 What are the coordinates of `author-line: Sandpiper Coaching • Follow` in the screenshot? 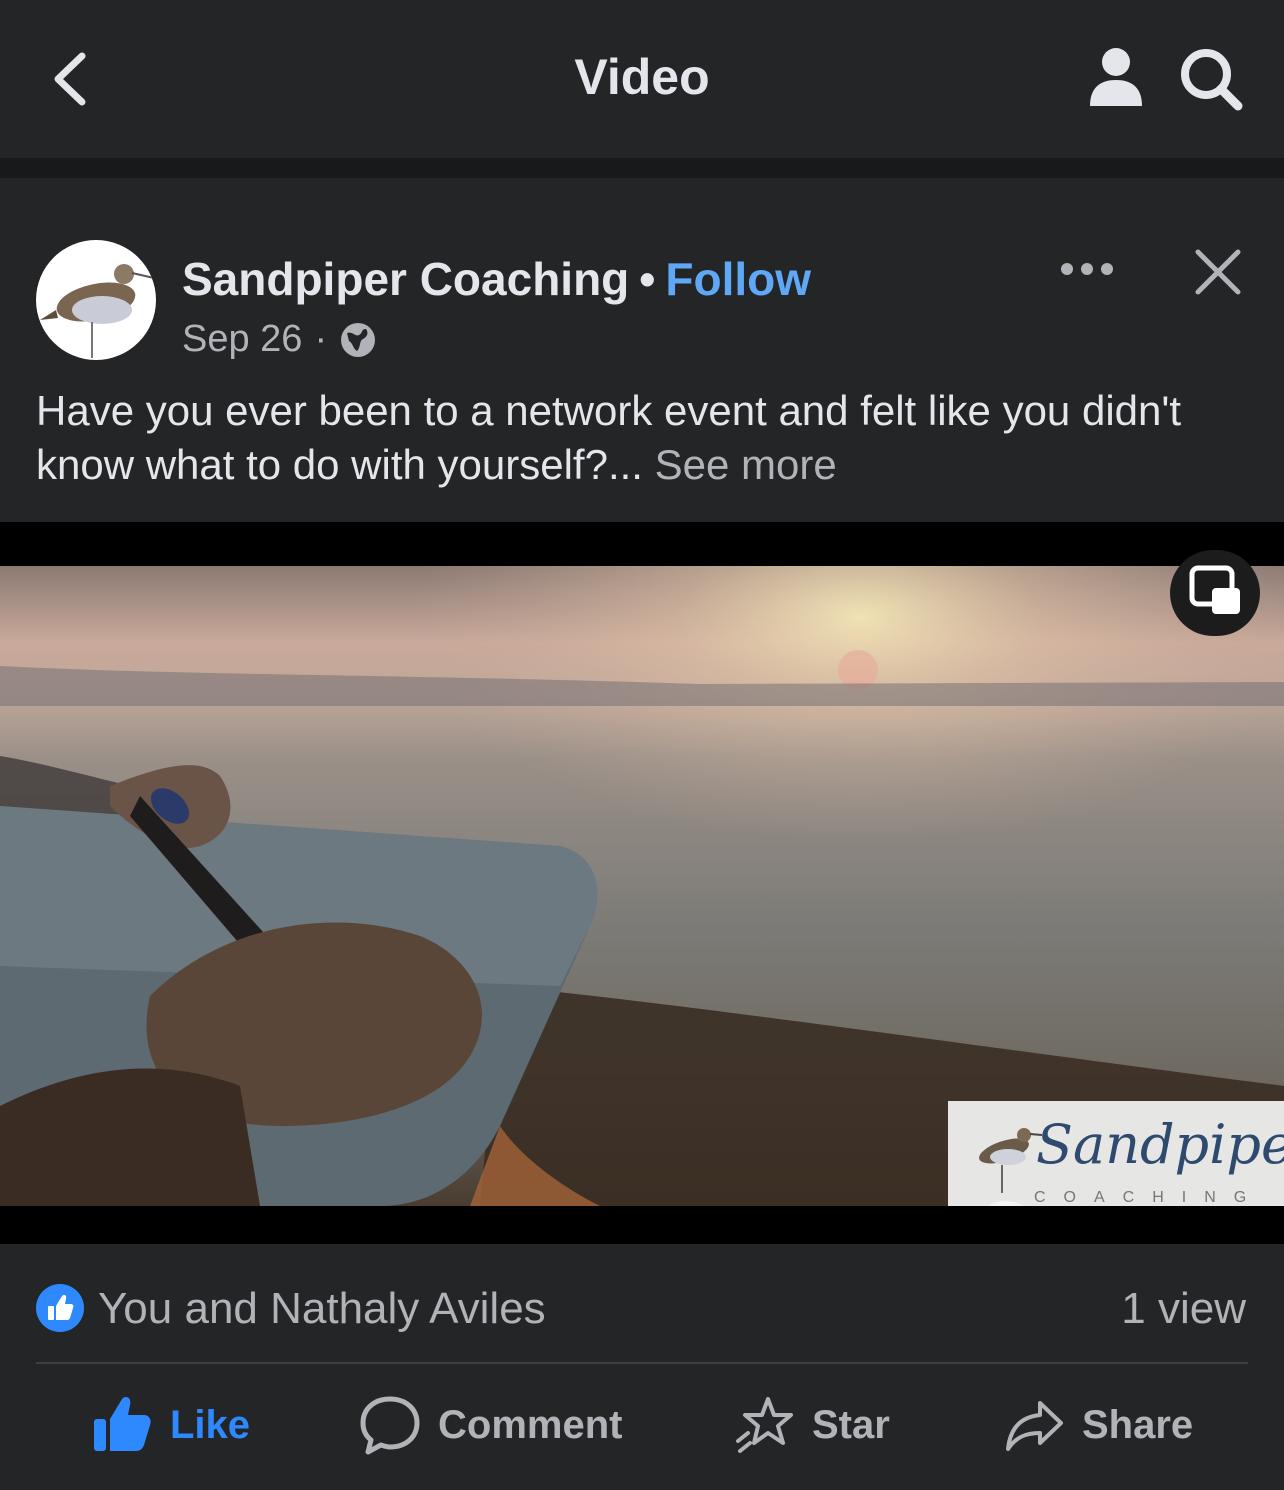 It's located at (496, 279).